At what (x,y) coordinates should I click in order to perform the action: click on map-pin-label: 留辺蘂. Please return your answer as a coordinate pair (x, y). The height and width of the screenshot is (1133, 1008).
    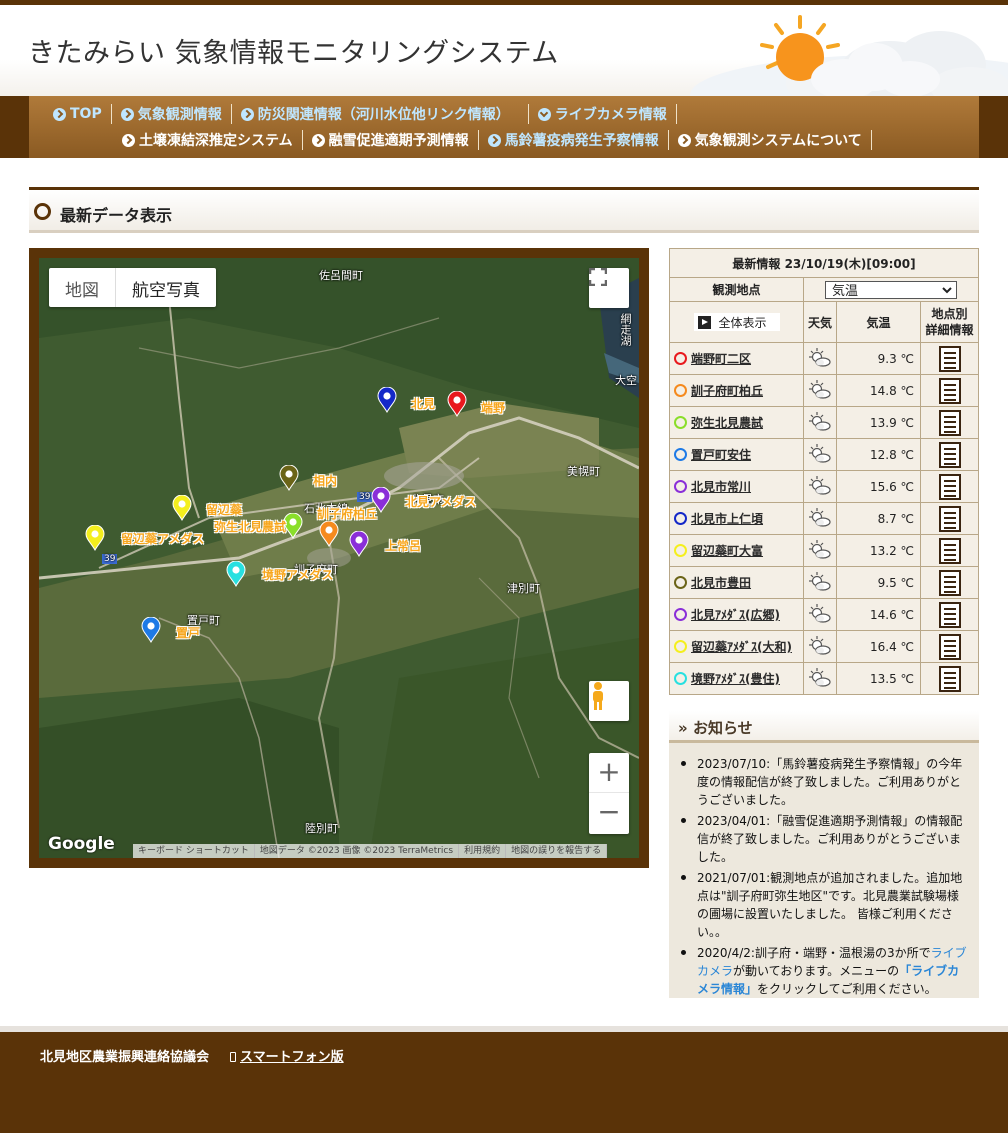
    Looking at the image, I should click on (224, 510).